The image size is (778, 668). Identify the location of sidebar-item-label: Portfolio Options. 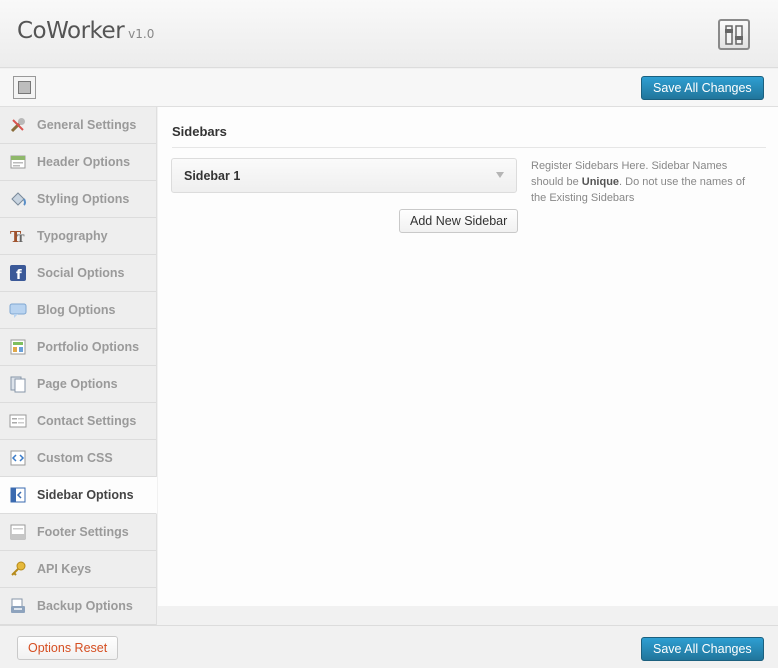
(88, 347).